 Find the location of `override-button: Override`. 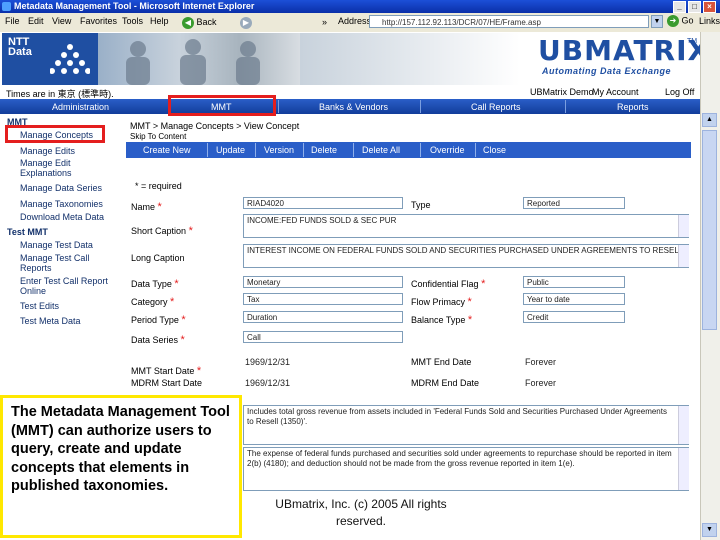

override-button: Override is located at coordinates (447, 150).